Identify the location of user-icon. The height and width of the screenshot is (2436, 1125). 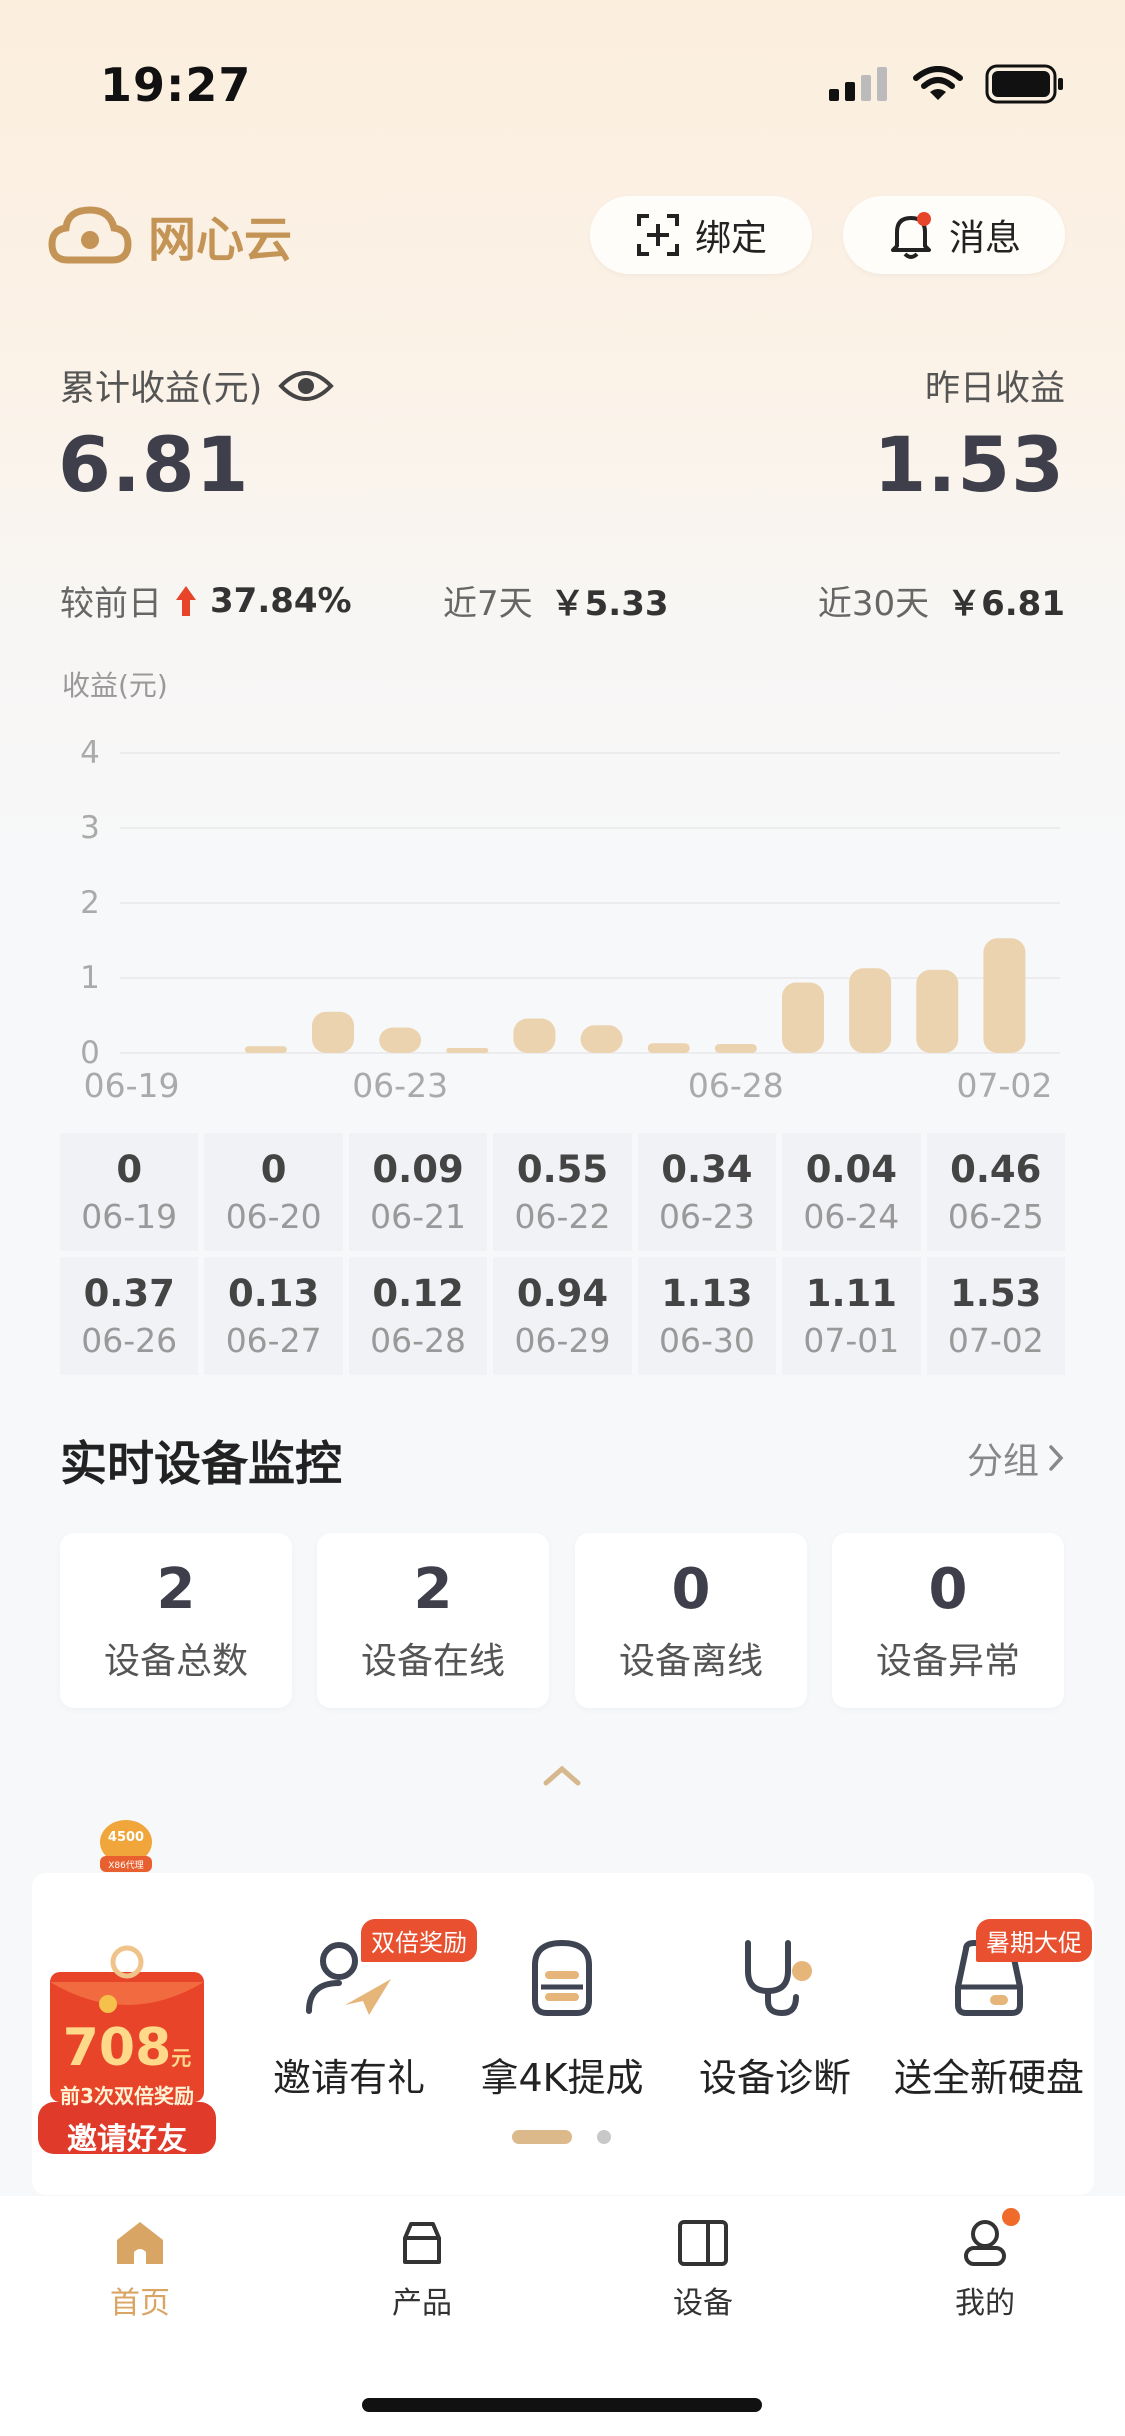
(985, 2243).